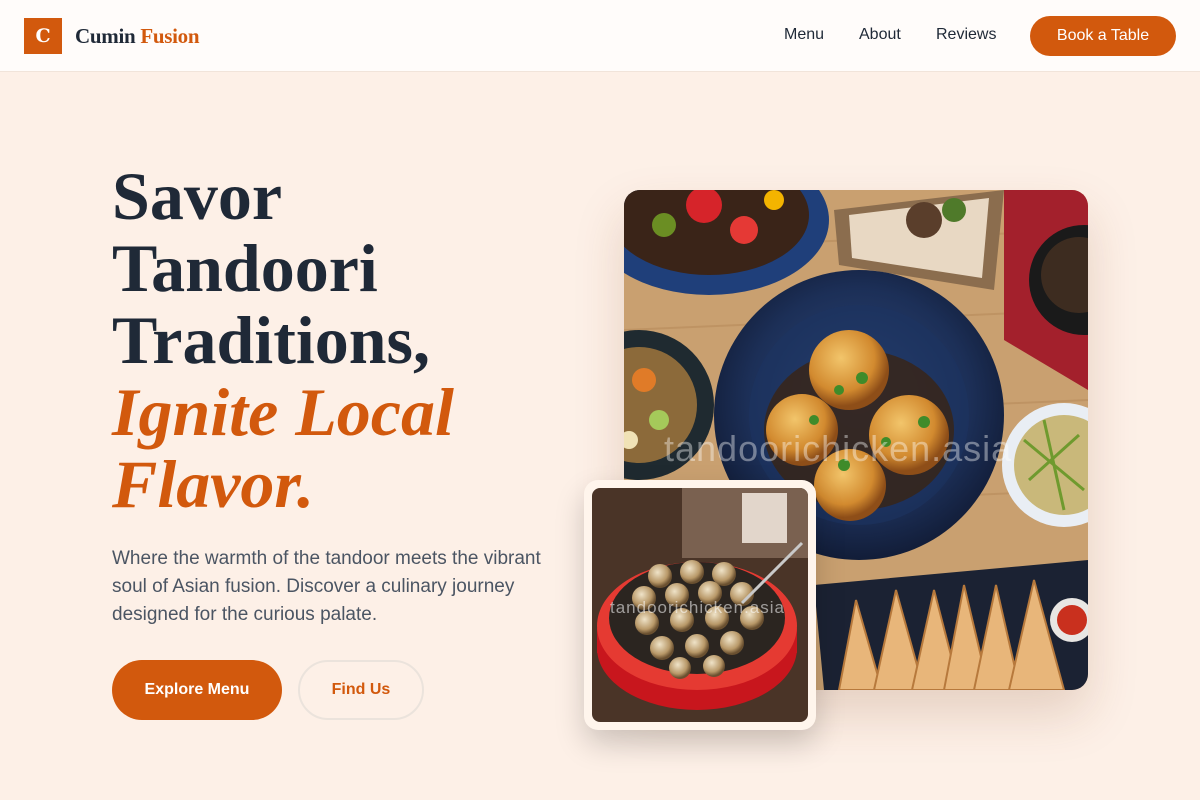 Image resolution: width=1200 pixels, height=800 pixels. Describe the element at coordinates (361, 690) in the screenshot. I see `find-us-button: Find Us` at that location.